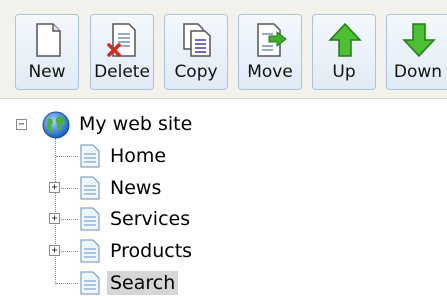 This screenshot has width=447, height=296. Describe the element at coordinates (270, 72) in the screenshot. I see `move-button-label: Move` at that location.